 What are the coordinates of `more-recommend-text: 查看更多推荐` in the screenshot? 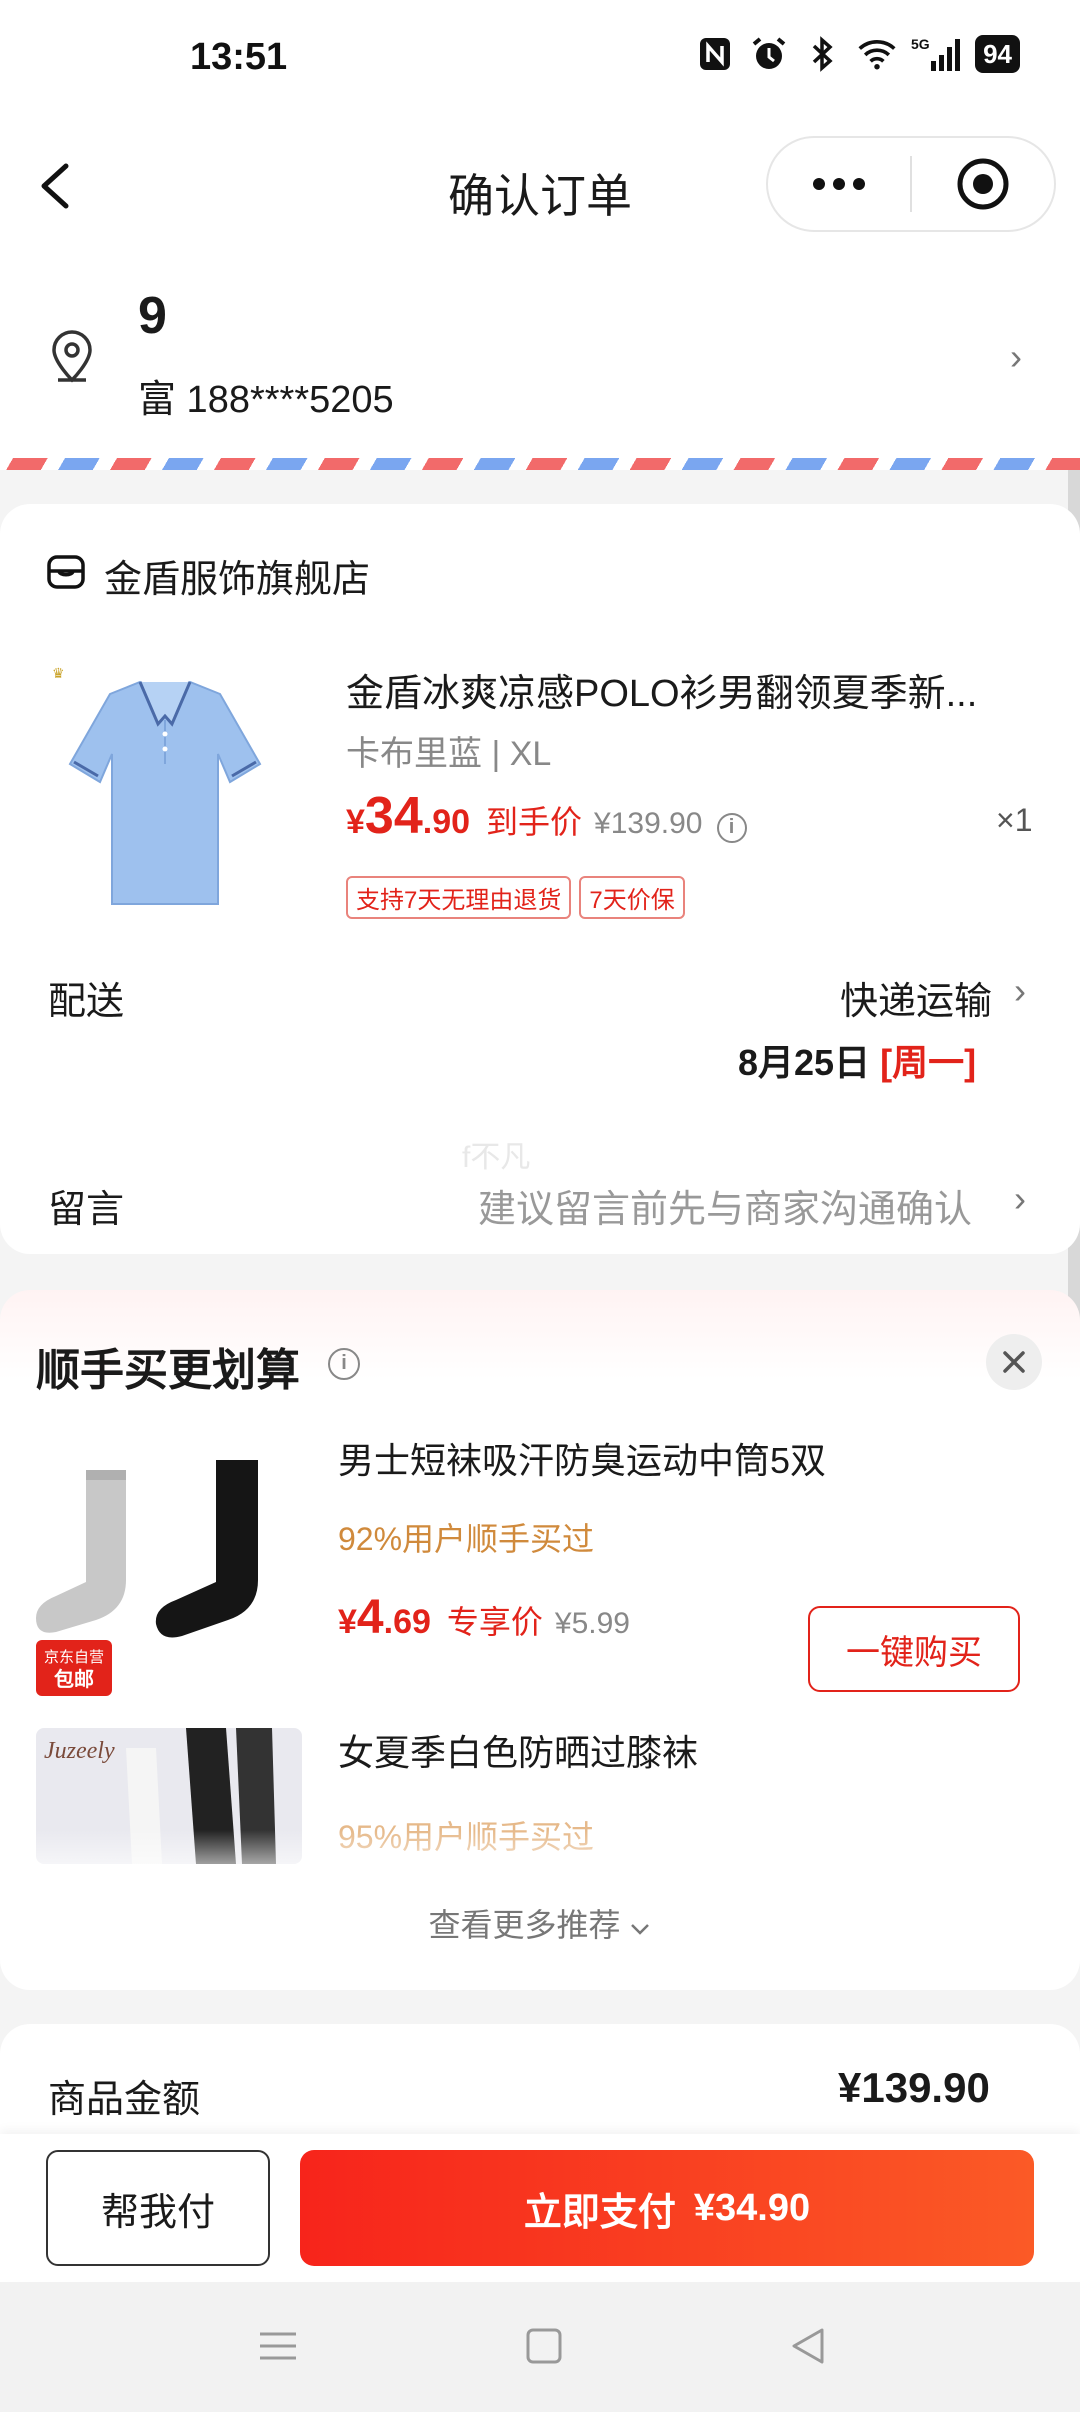 It's located at (524, 1925).